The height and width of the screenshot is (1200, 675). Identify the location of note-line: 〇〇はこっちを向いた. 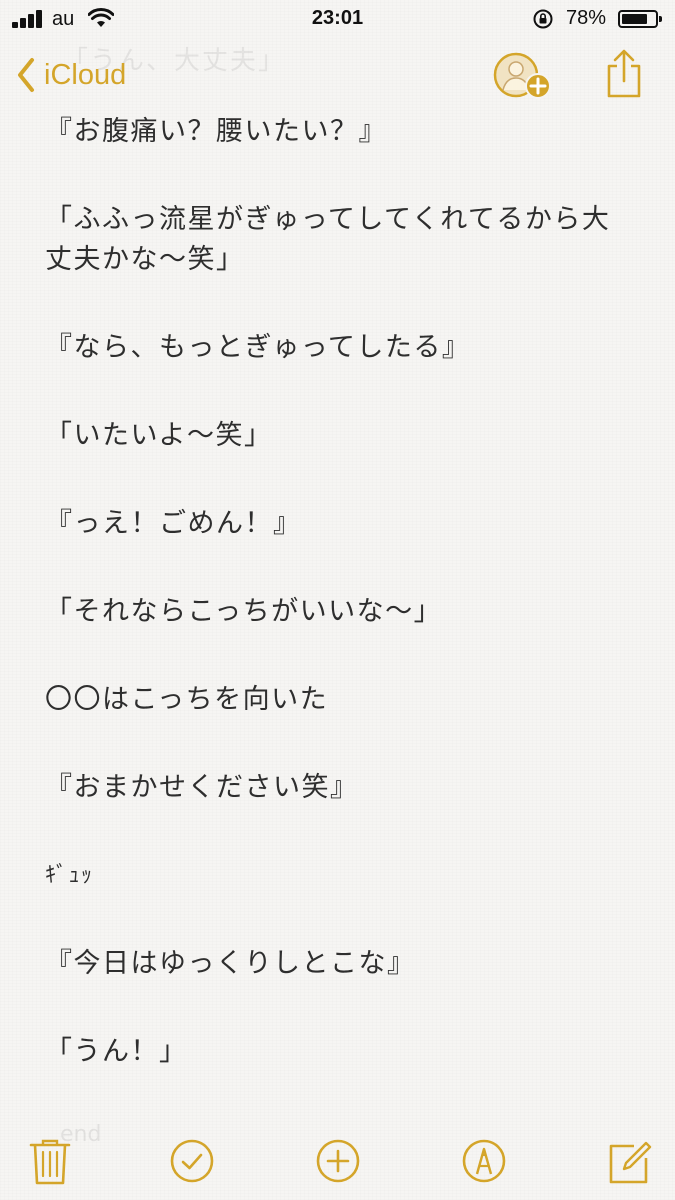
(187, 699).